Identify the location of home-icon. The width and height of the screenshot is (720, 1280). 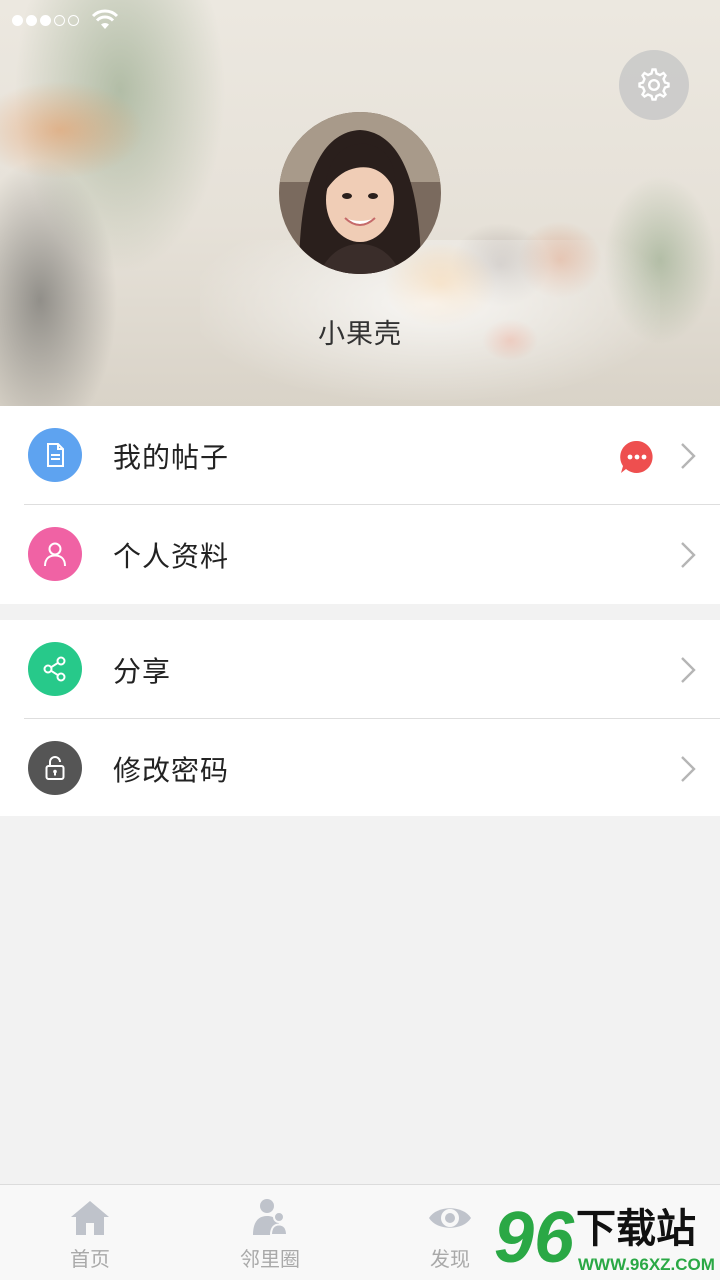
(90, 1218).